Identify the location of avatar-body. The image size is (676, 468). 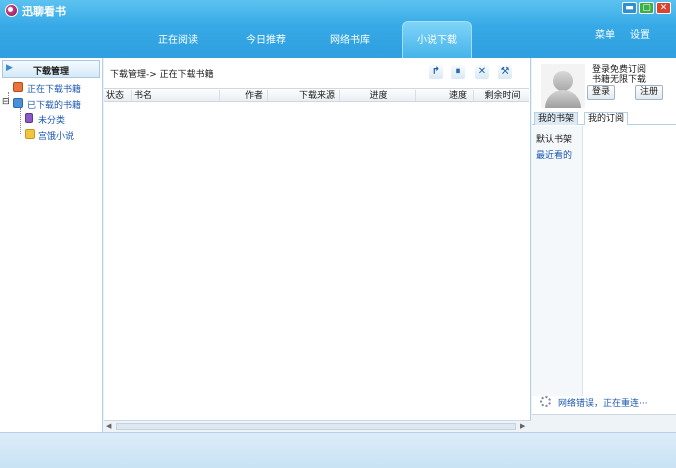
(563, 99).